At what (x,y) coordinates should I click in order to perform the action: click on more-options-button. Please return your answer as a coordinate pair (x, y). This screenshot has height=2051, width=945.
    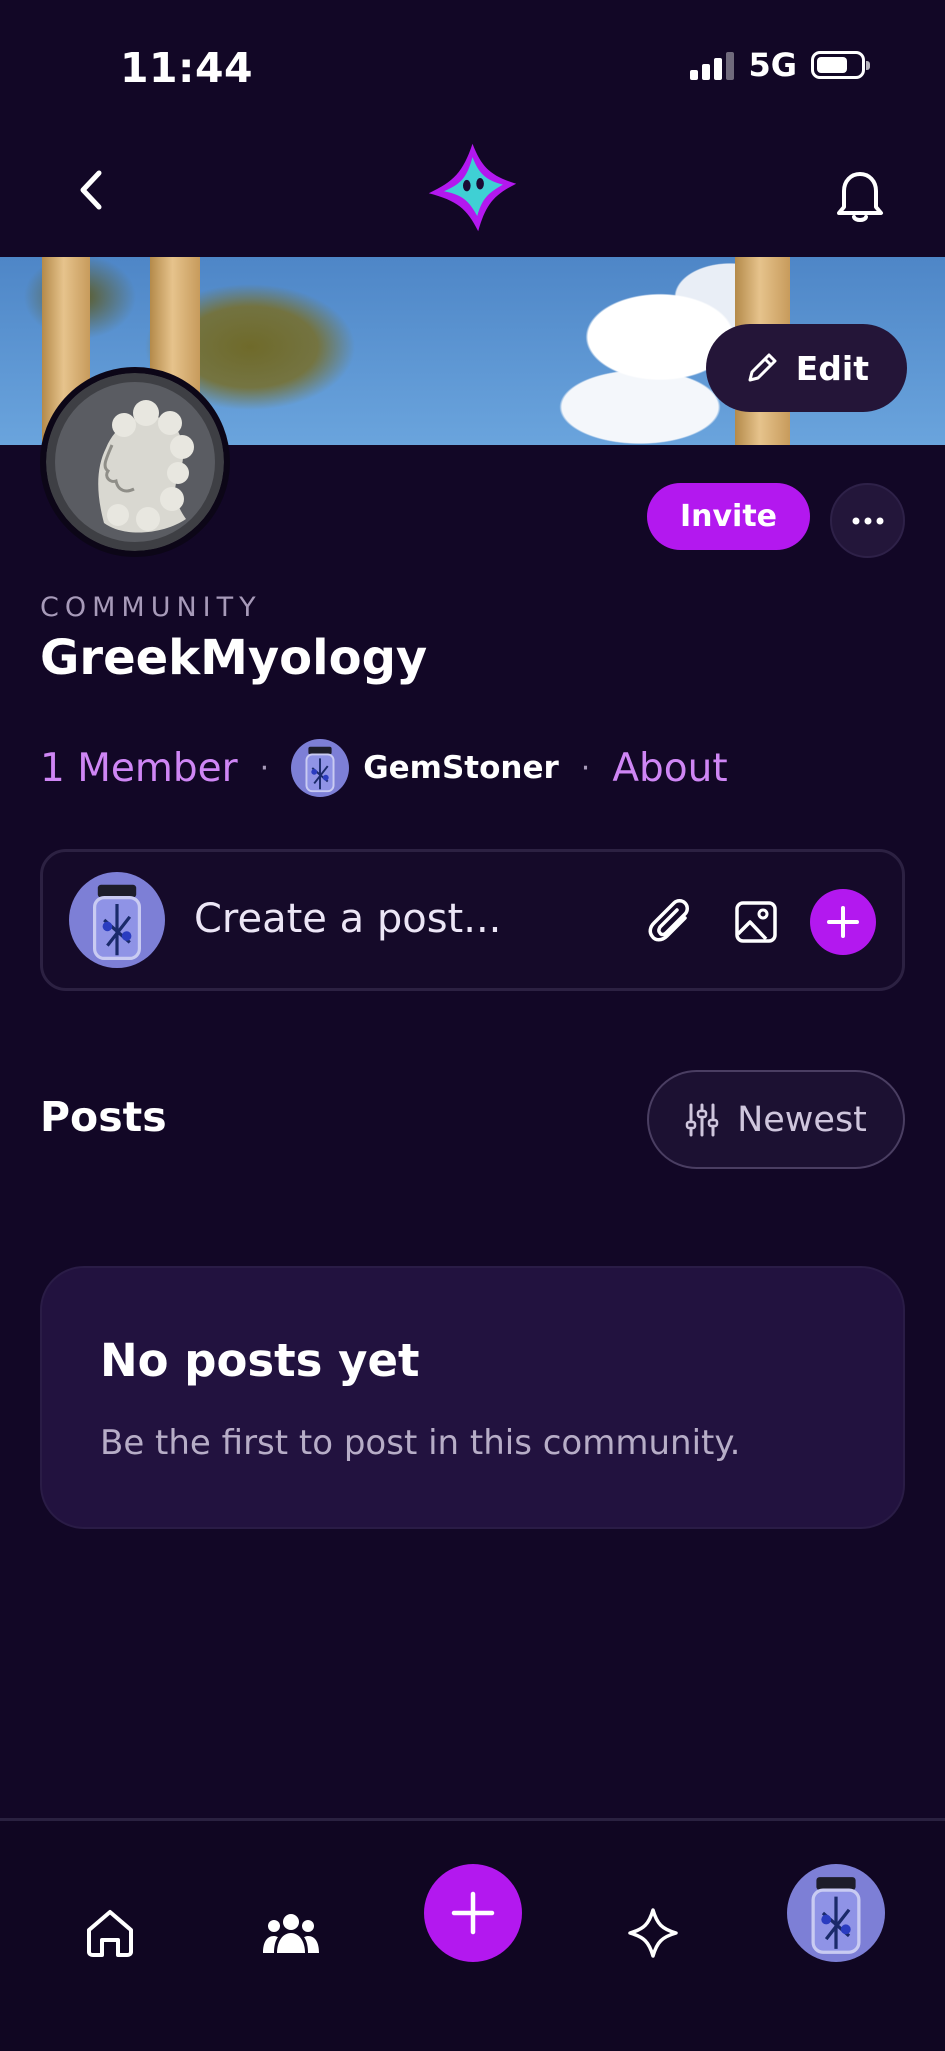
    Looking at the image, I should click on (867, 520).